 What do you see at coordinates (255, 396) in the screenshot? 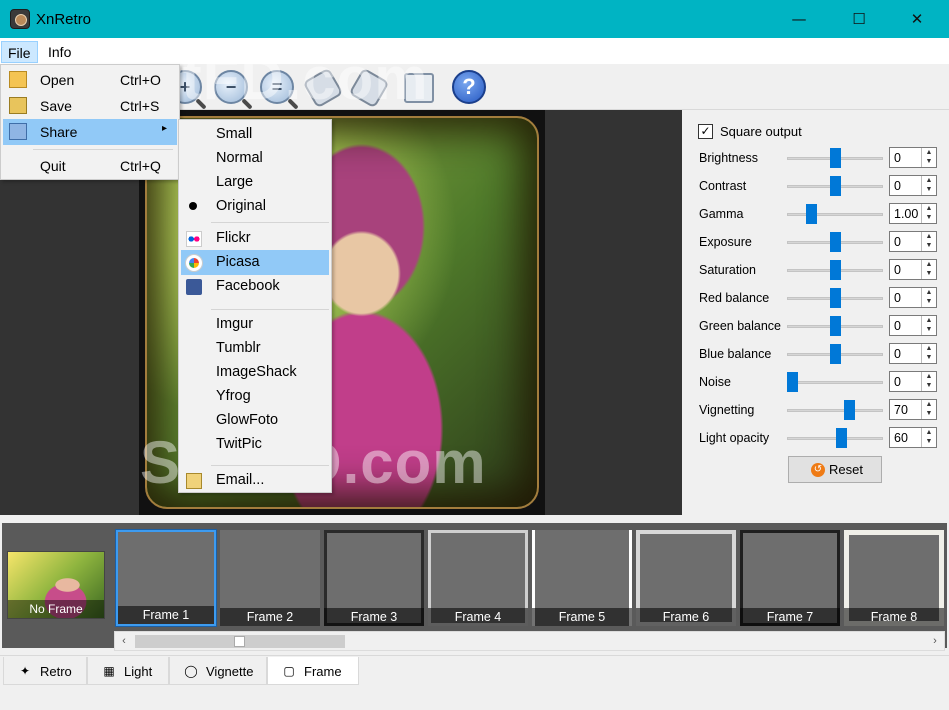
I see `submenu-item-yfrog: Yfrog` at bounding box center [255, 396].